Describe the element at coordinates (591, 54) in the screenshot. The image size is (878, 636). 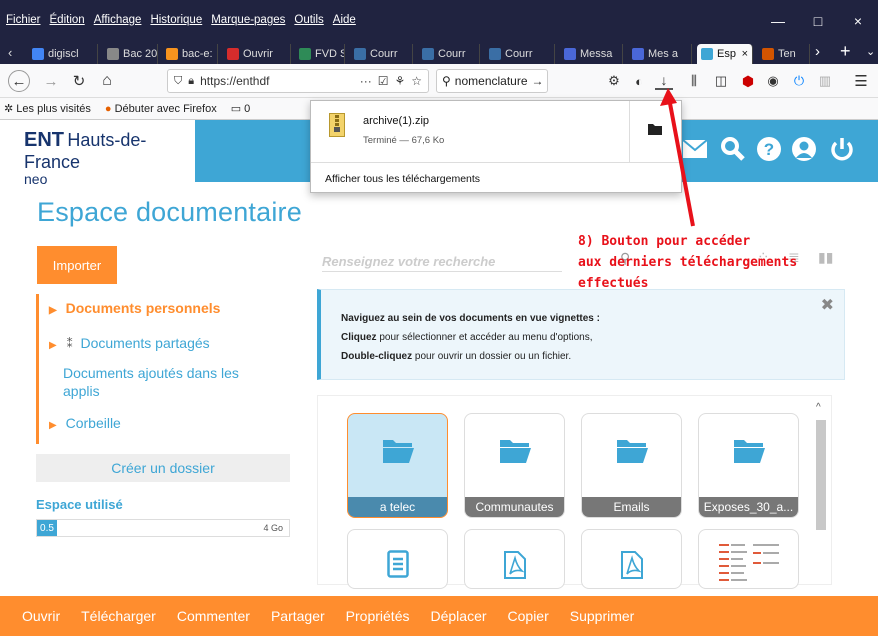
I see `tab-9: Messa` at that location.